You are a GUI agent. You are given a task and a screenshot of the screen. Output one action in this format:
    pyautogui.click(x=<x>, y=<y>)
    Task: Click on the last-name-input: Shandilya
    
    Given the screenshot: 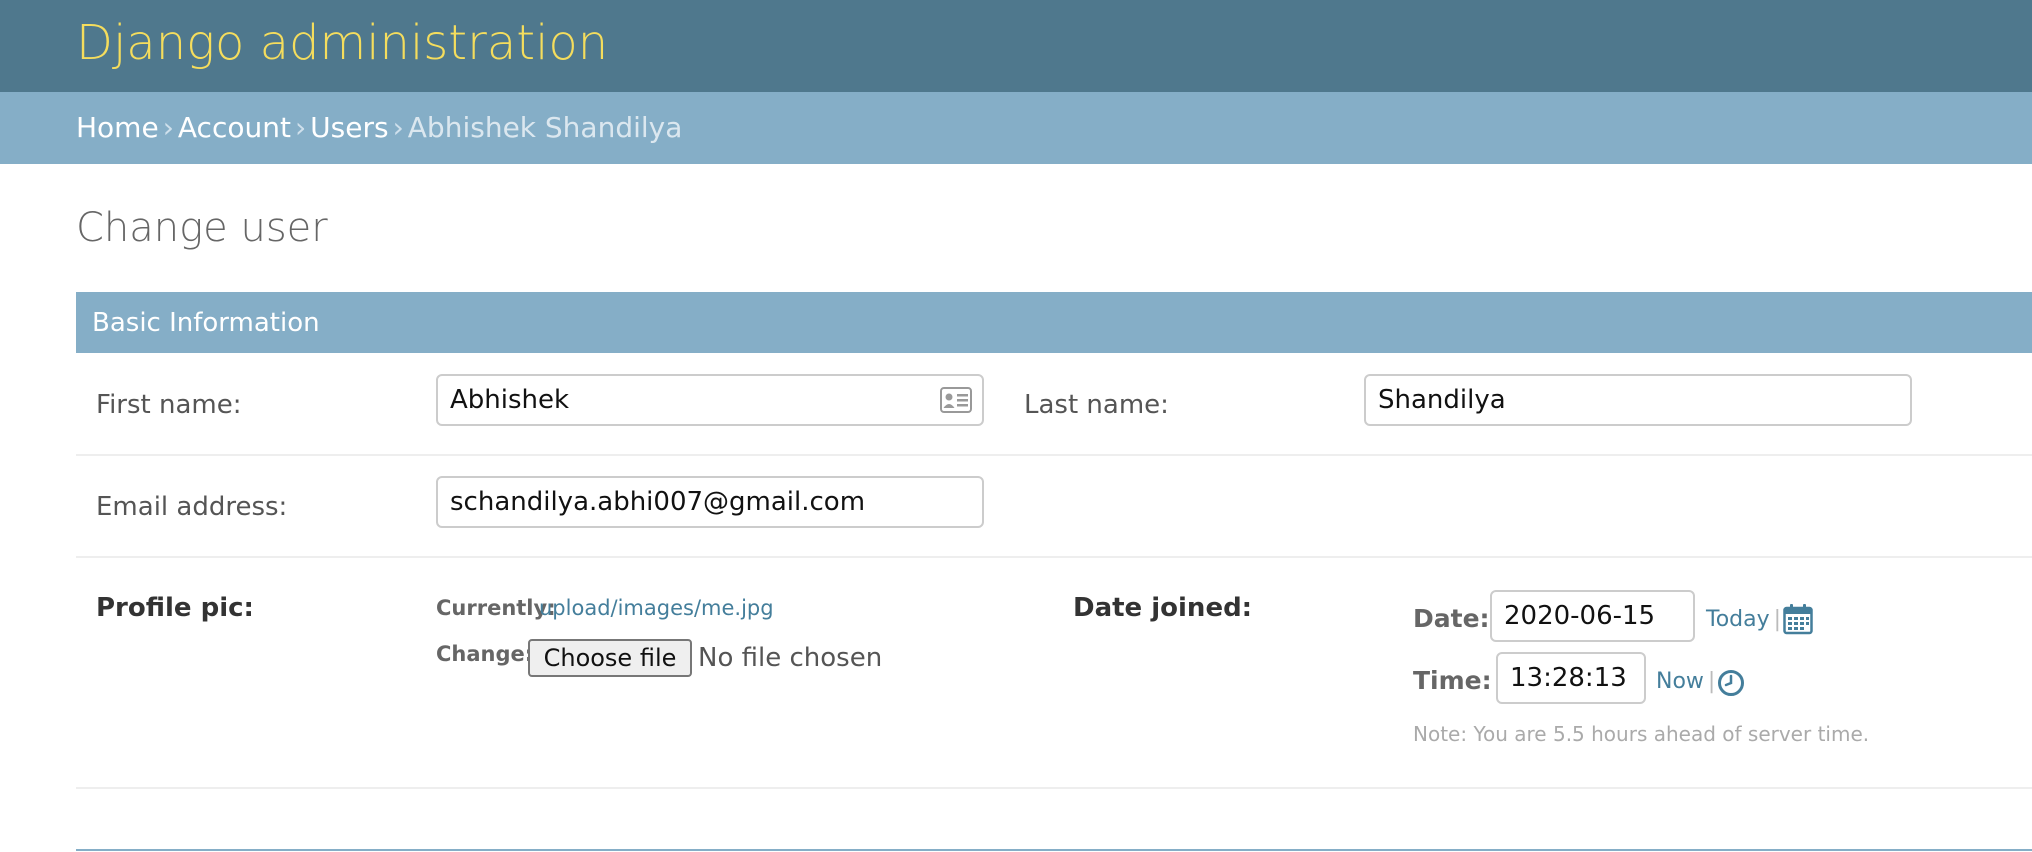 What is the action you would take?
    pyautogui.click(x=1638, y=400)
    